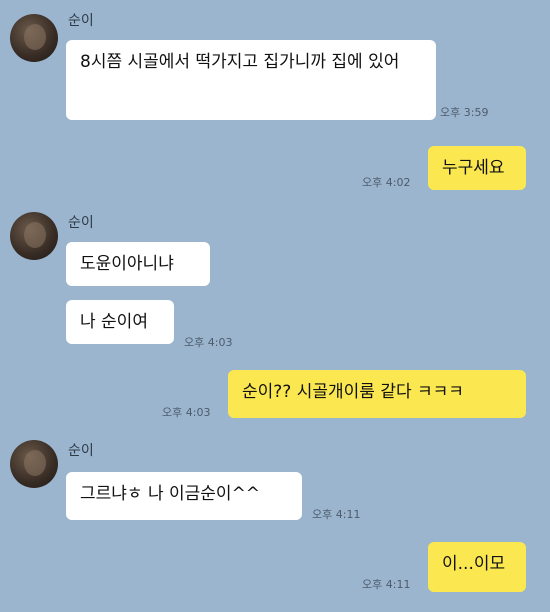  What do you see at coordinates (138, 264) in the screenshot?
I see `incoming-message-bubble: 도윤이아니냐` at bounding box center [138, 264].